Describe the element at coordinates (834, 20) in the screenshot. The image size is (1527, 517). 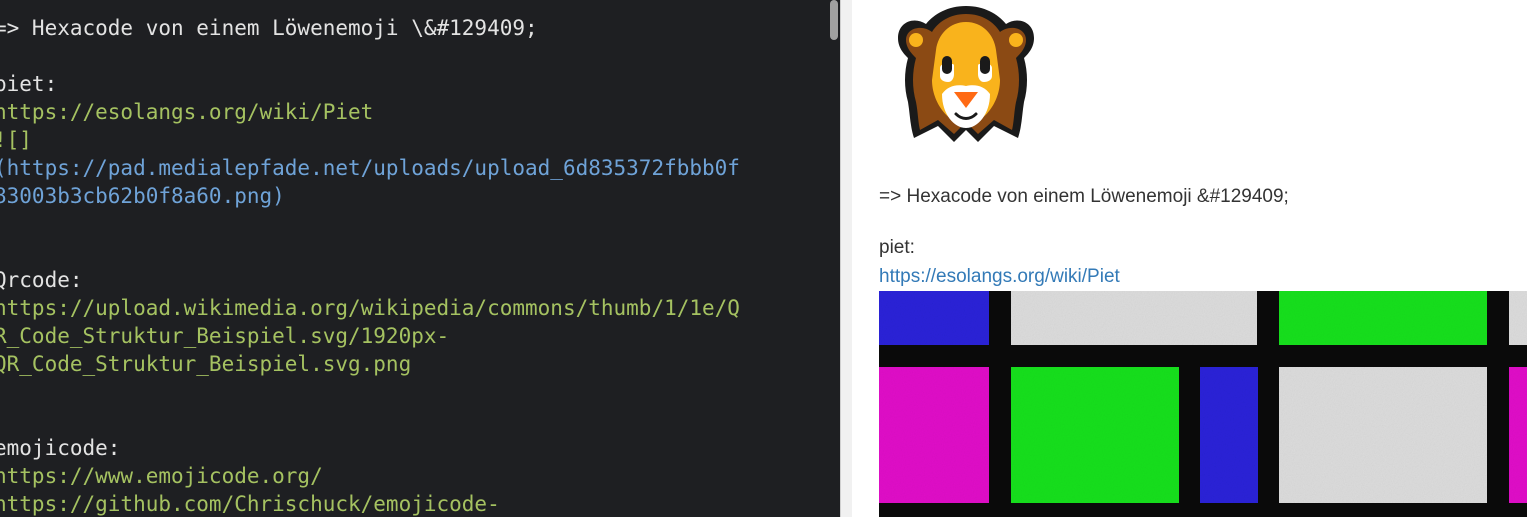
I see `editor-scrollbar-thumb` at that location.